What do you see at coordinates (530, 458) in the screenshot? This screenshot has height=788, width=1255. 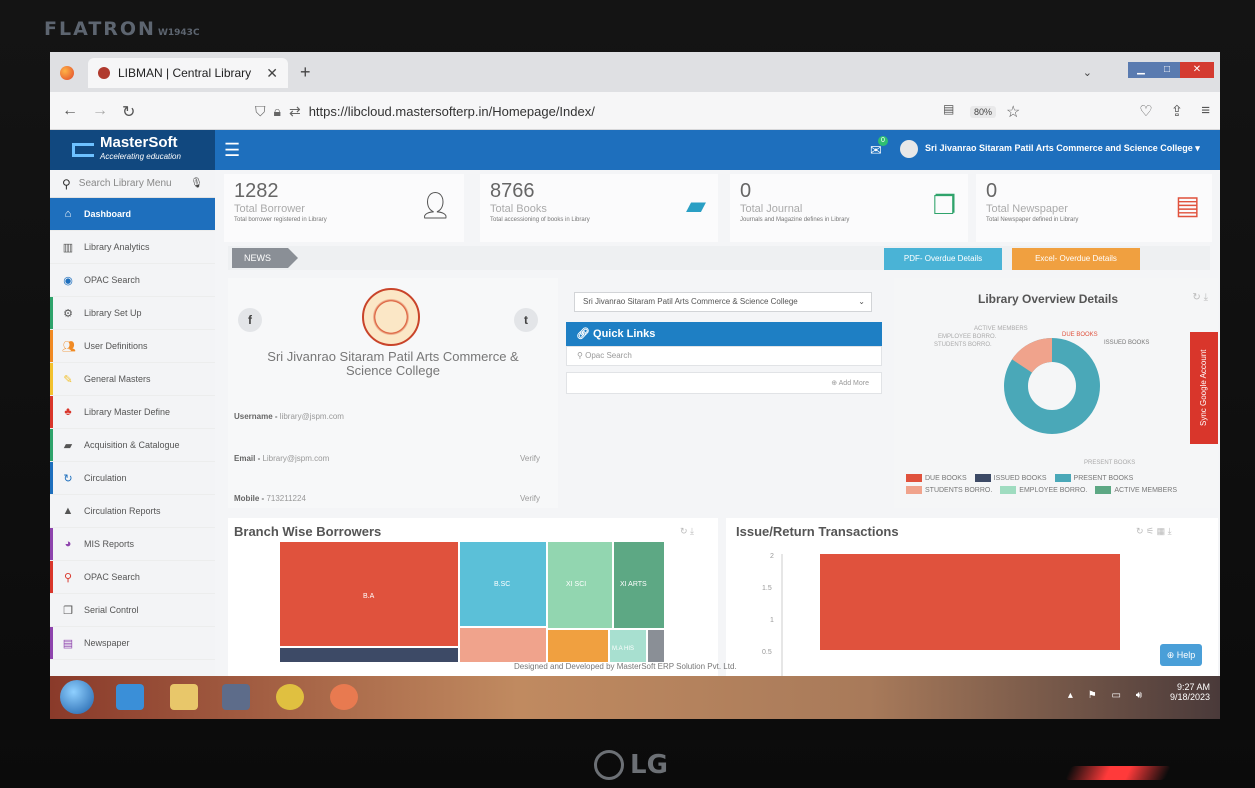 I see `verify-email-link: Verify` at bounding box center [530, 458].